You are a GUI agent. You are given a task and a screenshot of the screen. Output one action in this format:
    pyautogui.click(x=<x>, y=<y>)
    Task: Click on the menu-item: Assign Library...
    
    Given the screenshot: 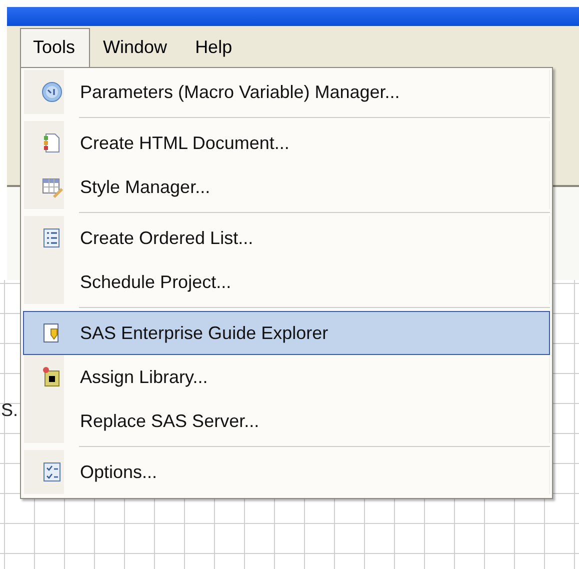 What is the action you would take?
    pyautogui.click(x=286, y=377)
    